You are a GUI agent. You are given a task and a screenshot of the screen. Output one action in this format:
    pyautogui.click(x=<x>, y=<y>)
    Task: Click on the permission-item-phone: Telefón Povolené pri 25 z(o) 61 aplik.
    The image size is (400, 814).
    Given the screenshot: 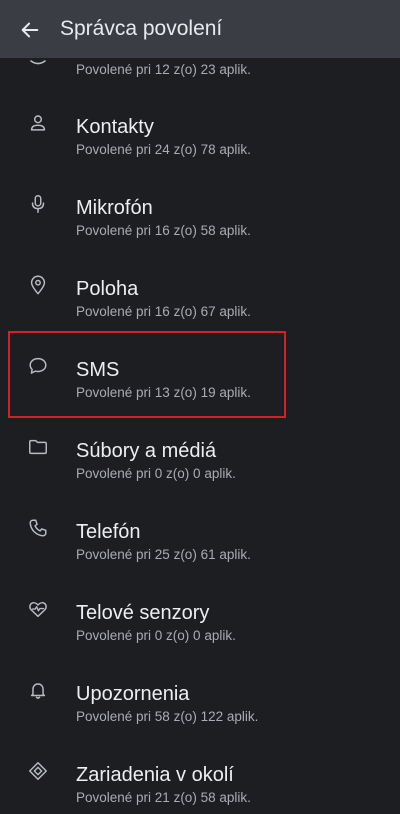 What is the action you would take?
    pyautogui.click(x=200, y=527)
    